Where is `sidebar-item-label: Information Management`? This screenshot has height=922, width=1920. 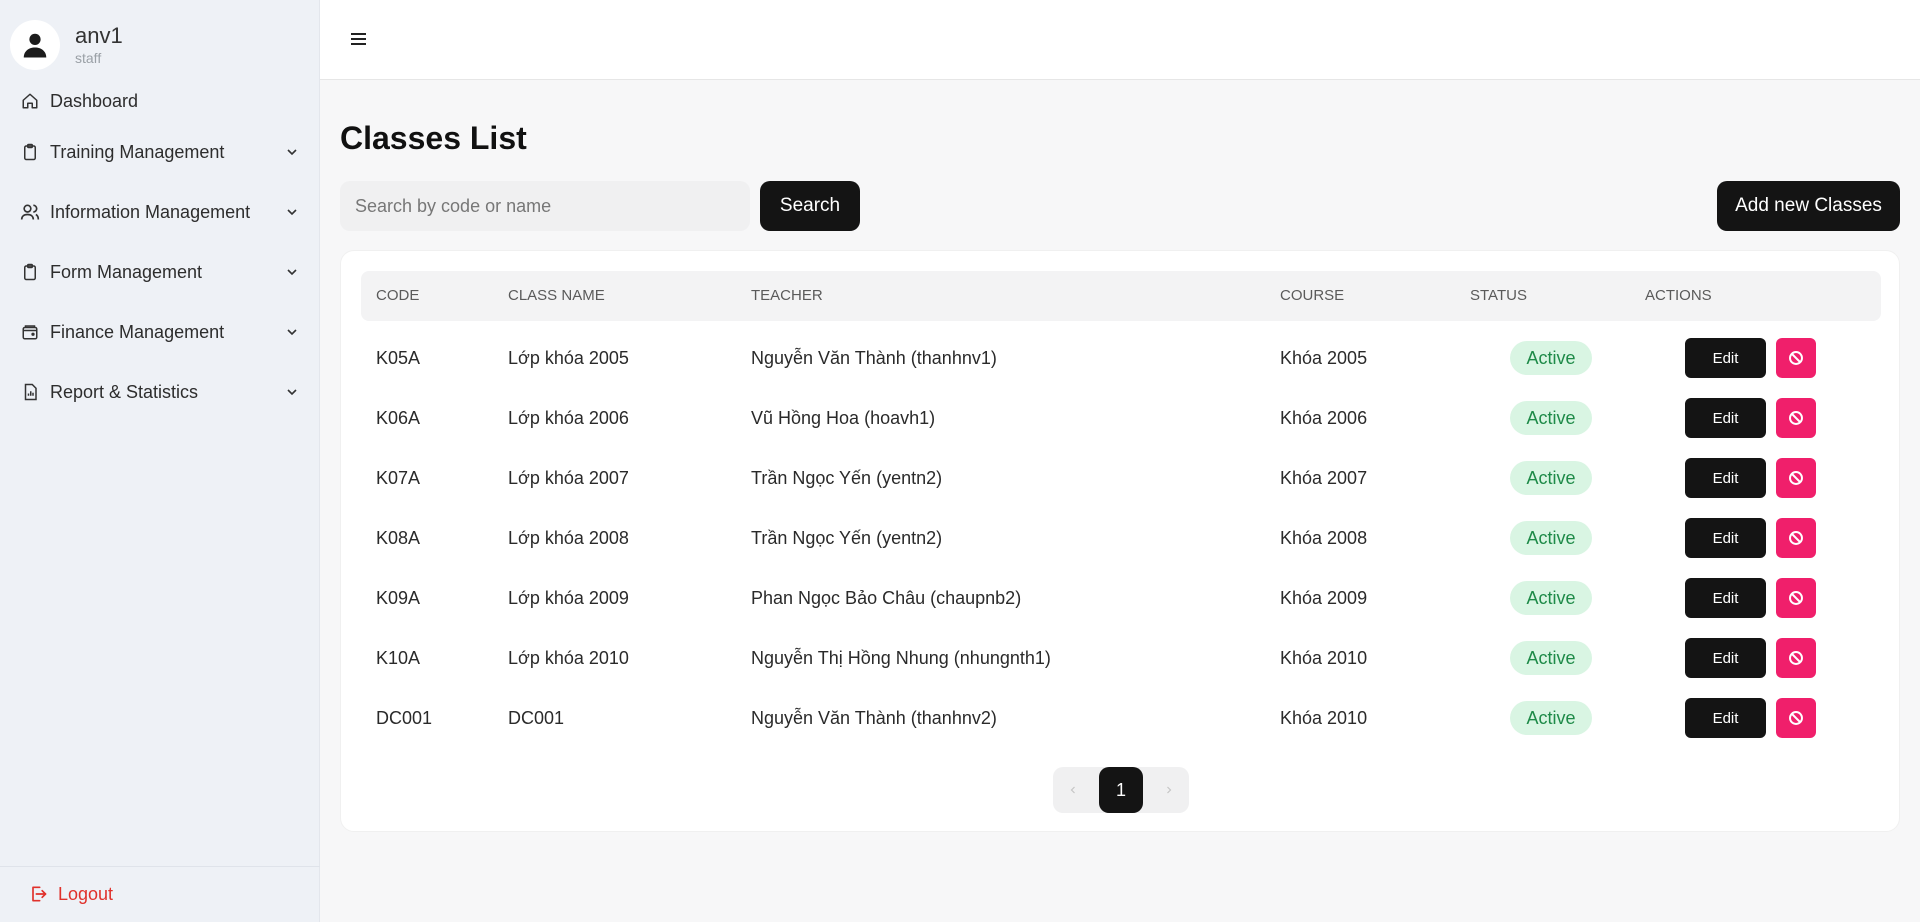
sidebar-item-label: Information Management is located at coordinates (150, 211).